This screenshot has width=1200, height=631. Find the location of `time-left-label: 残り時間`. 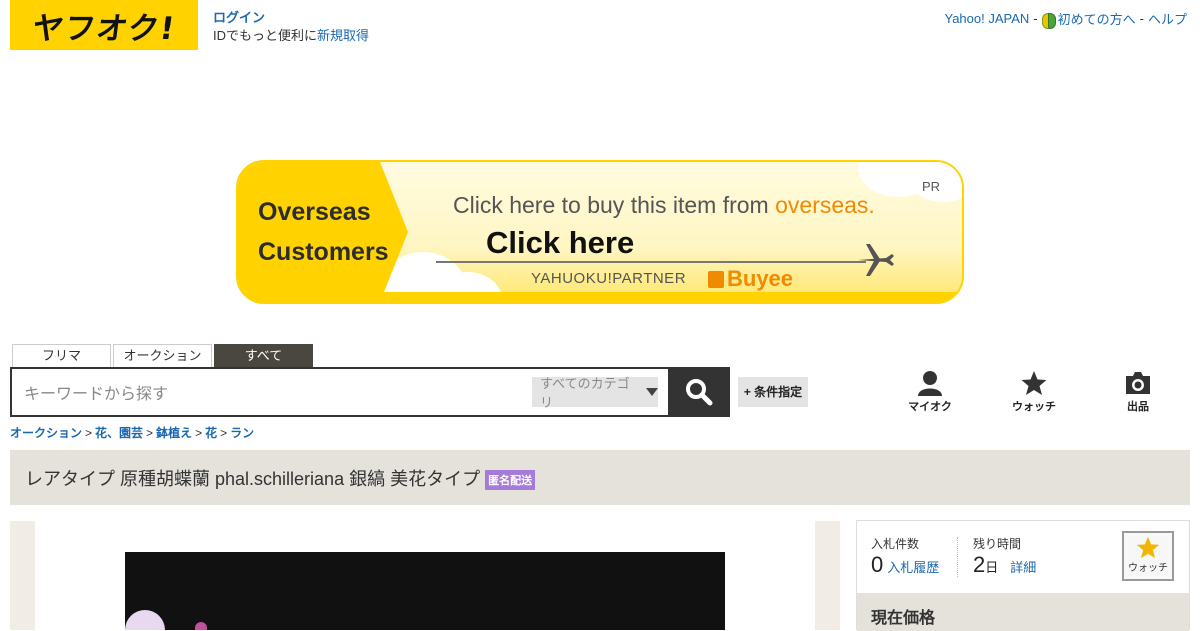

time-left-label: 残り時間 is located at coordinates (997, 544).